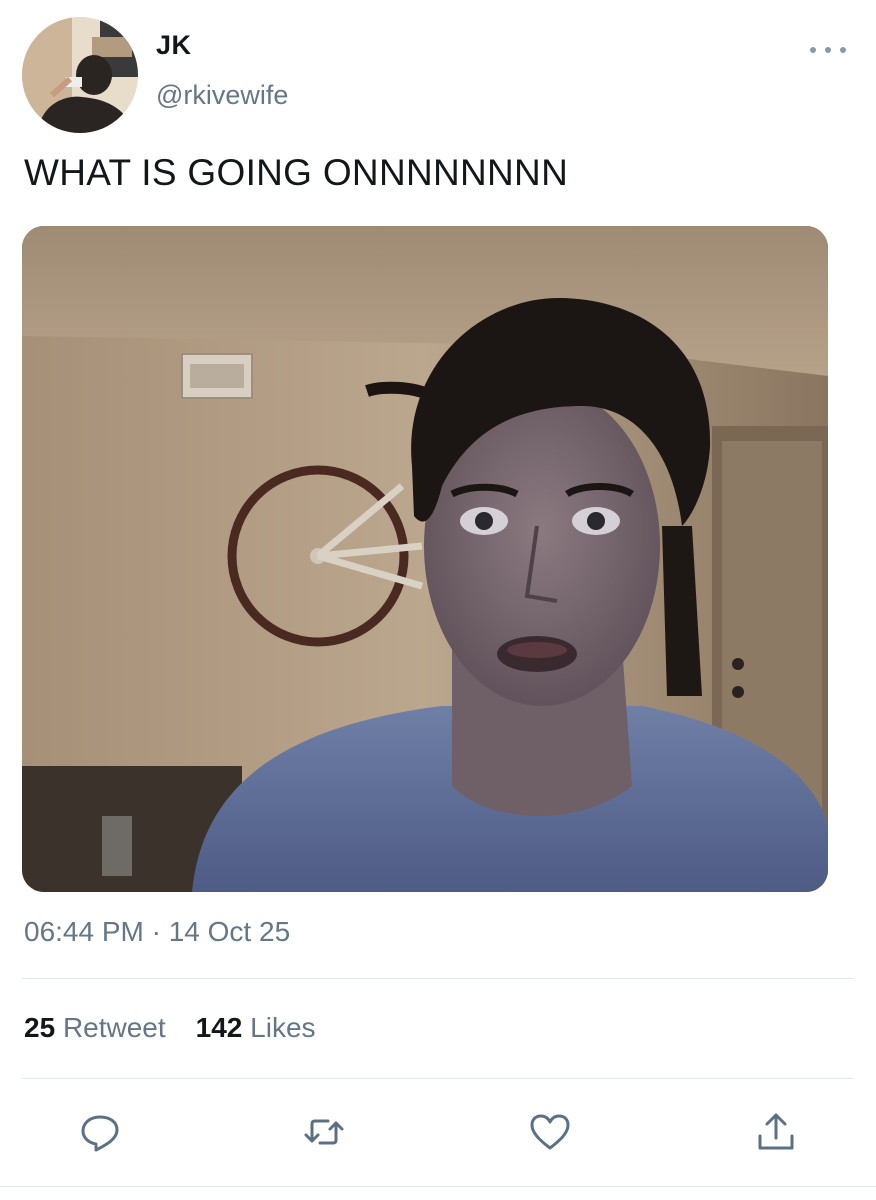 This screenshot has width=876, height=1200. Describe the element at coordinates (157, 932) in the screenshot. I see `tweet-timestamp: 06:44 PM · 14 Oct 25` at that location.